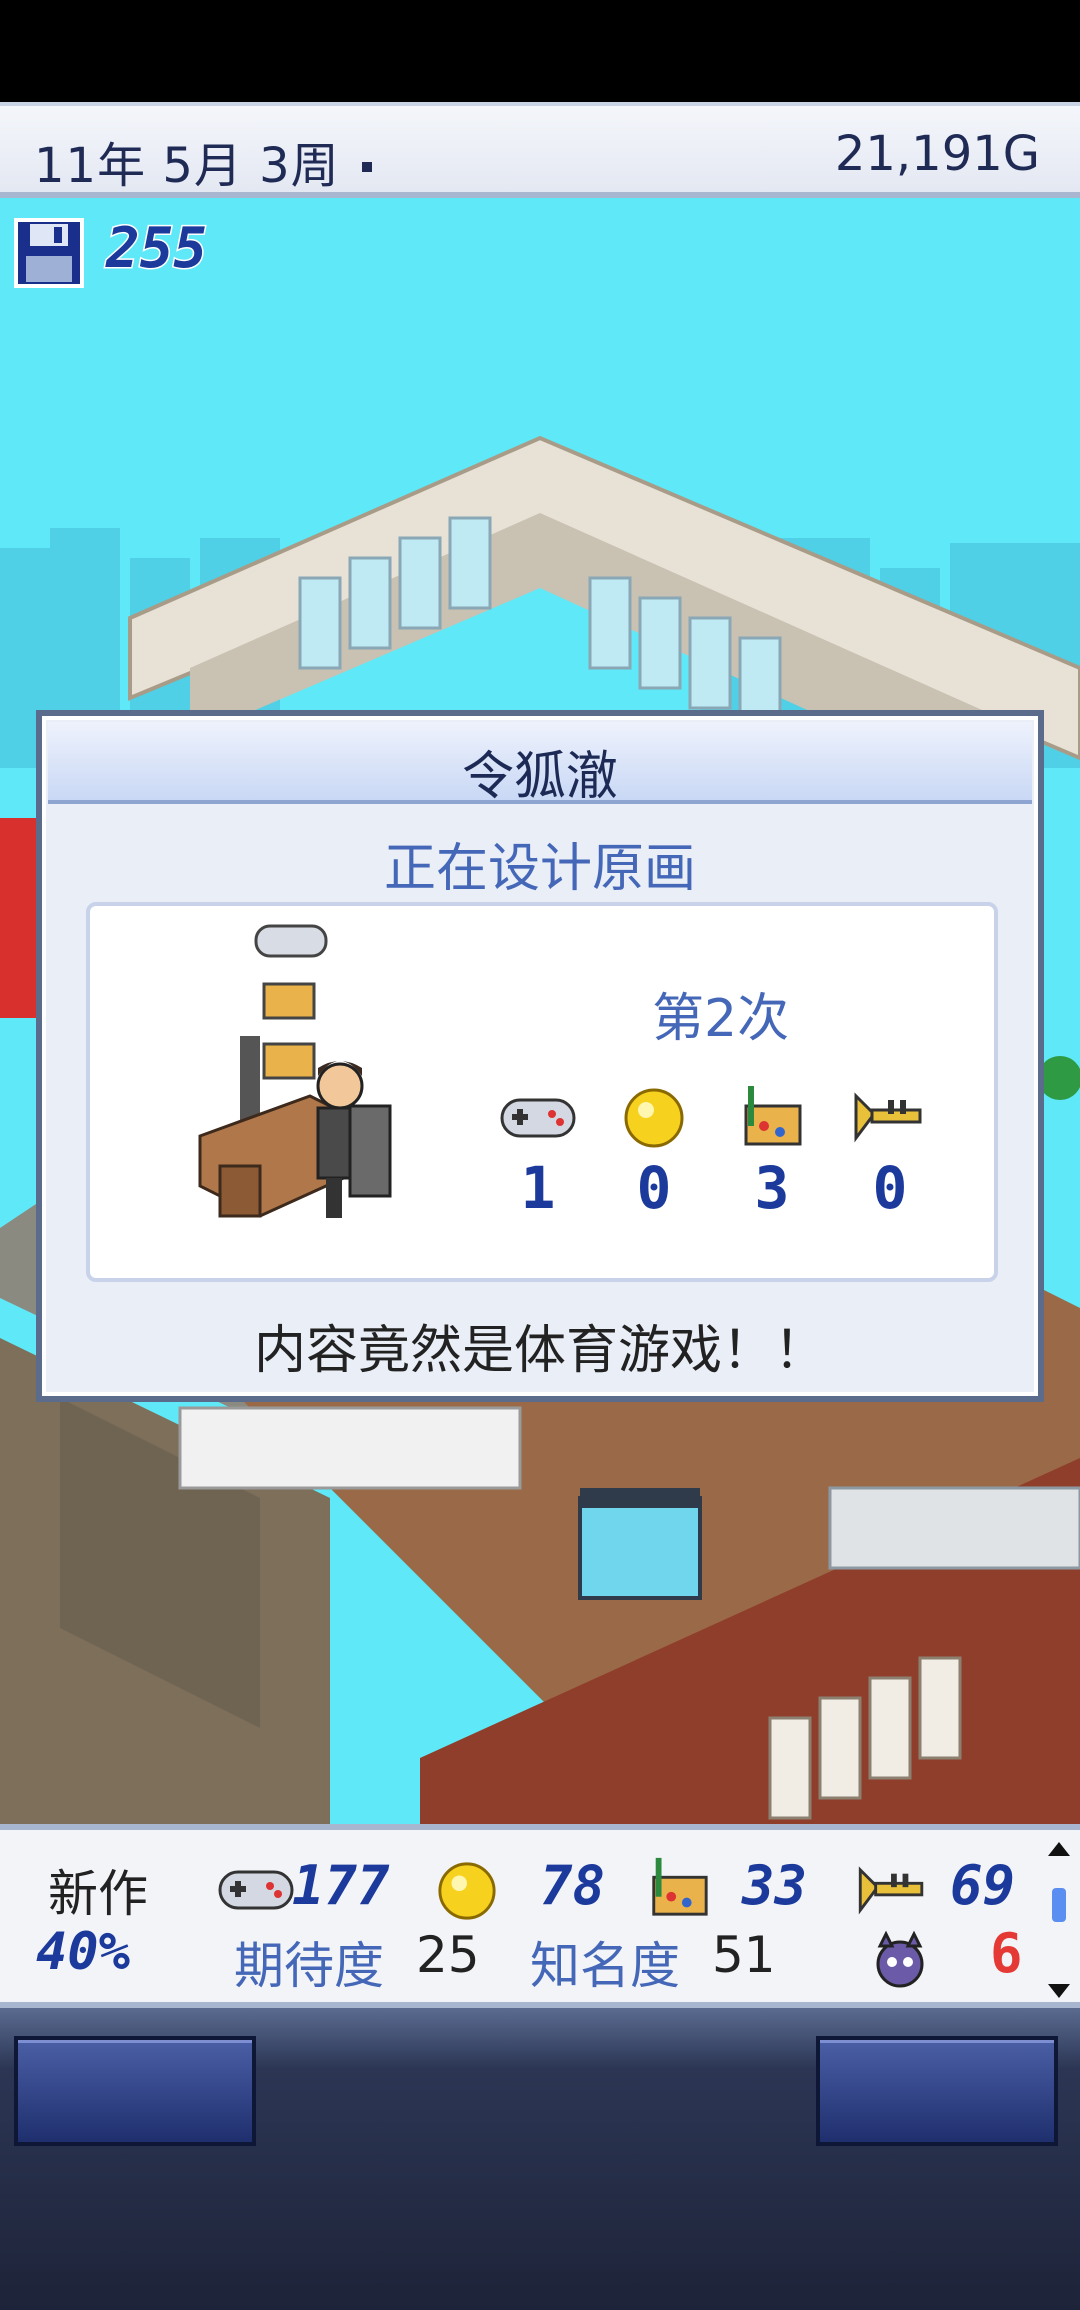  I want to click on staff-working-illustration, so click(295, 1071).